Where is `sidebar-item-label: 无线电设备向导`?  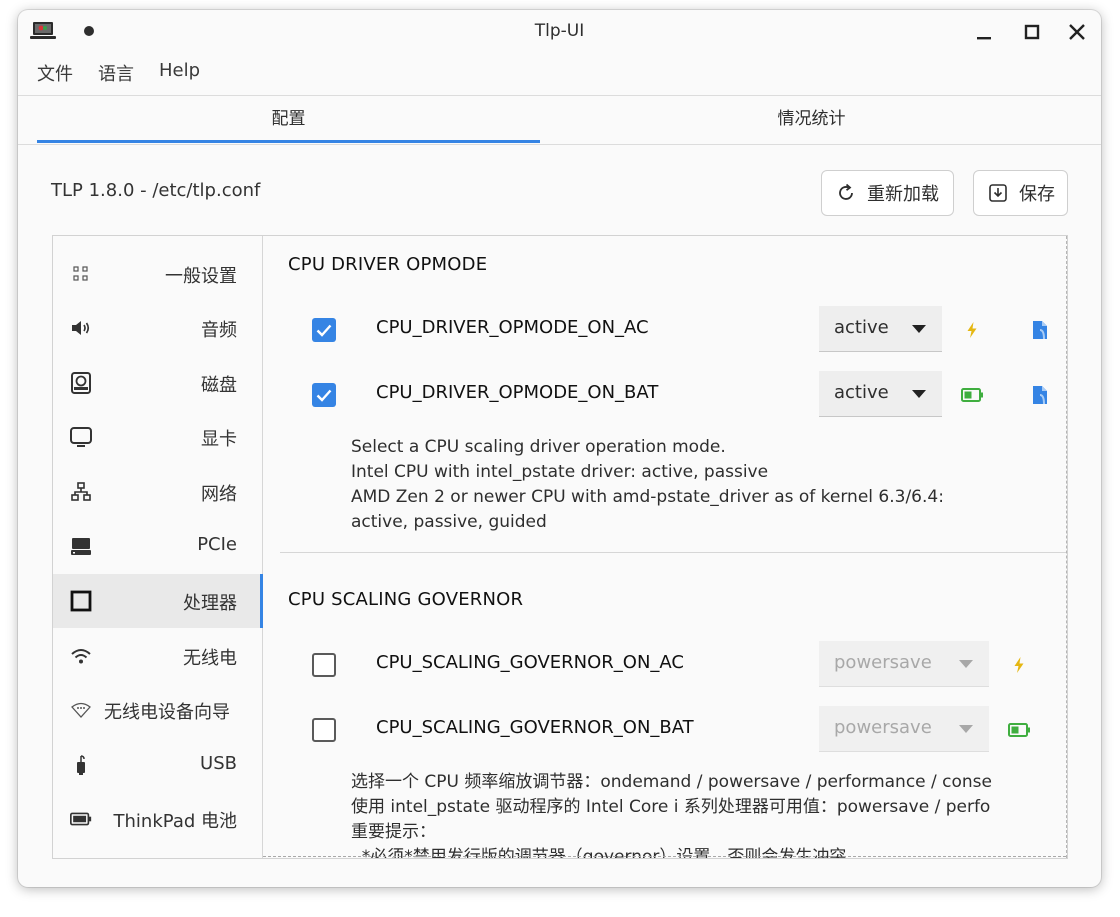
sidebar-item-label: 无线电设备向导 is located at coordinates (167, 712).